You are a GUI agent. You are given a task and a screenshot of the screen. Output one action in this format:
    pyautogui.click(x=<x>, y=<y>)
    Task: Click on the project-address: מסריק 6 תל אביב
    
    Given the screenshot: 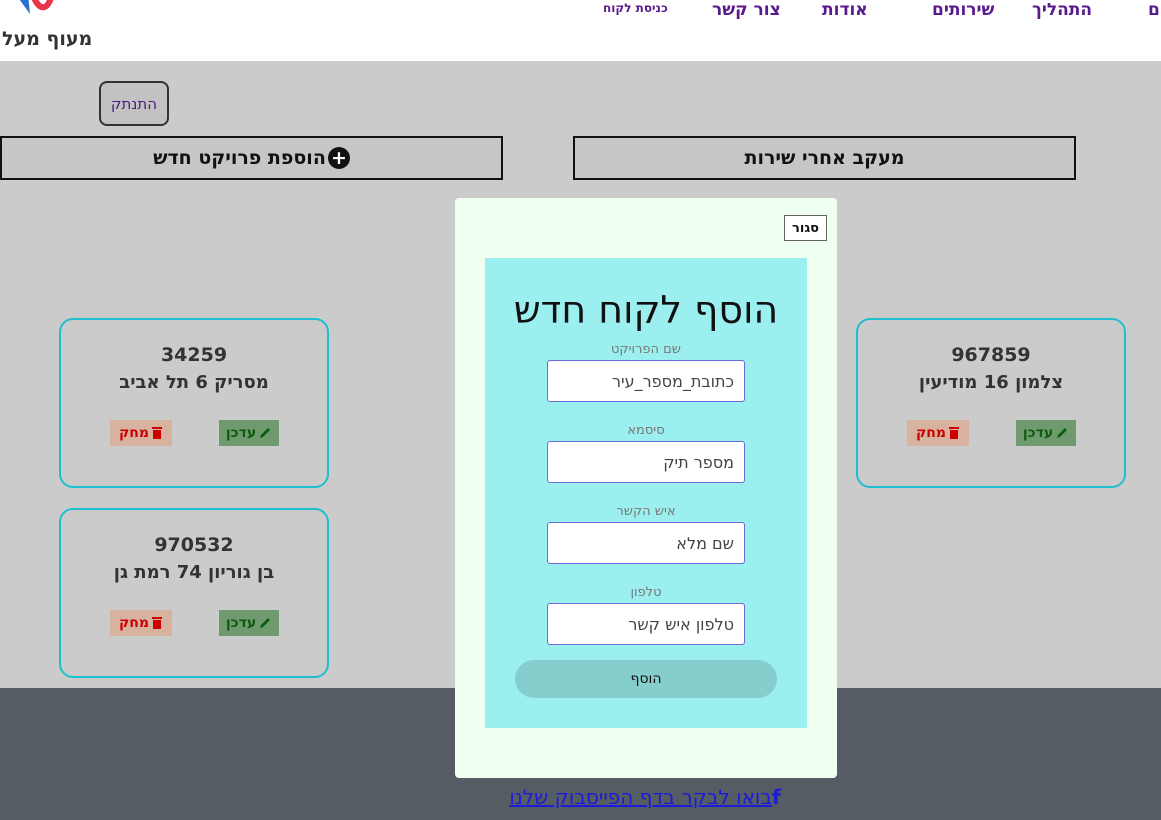 What is the action you would take?
    pyautogui.click(x=194, y=382)
    